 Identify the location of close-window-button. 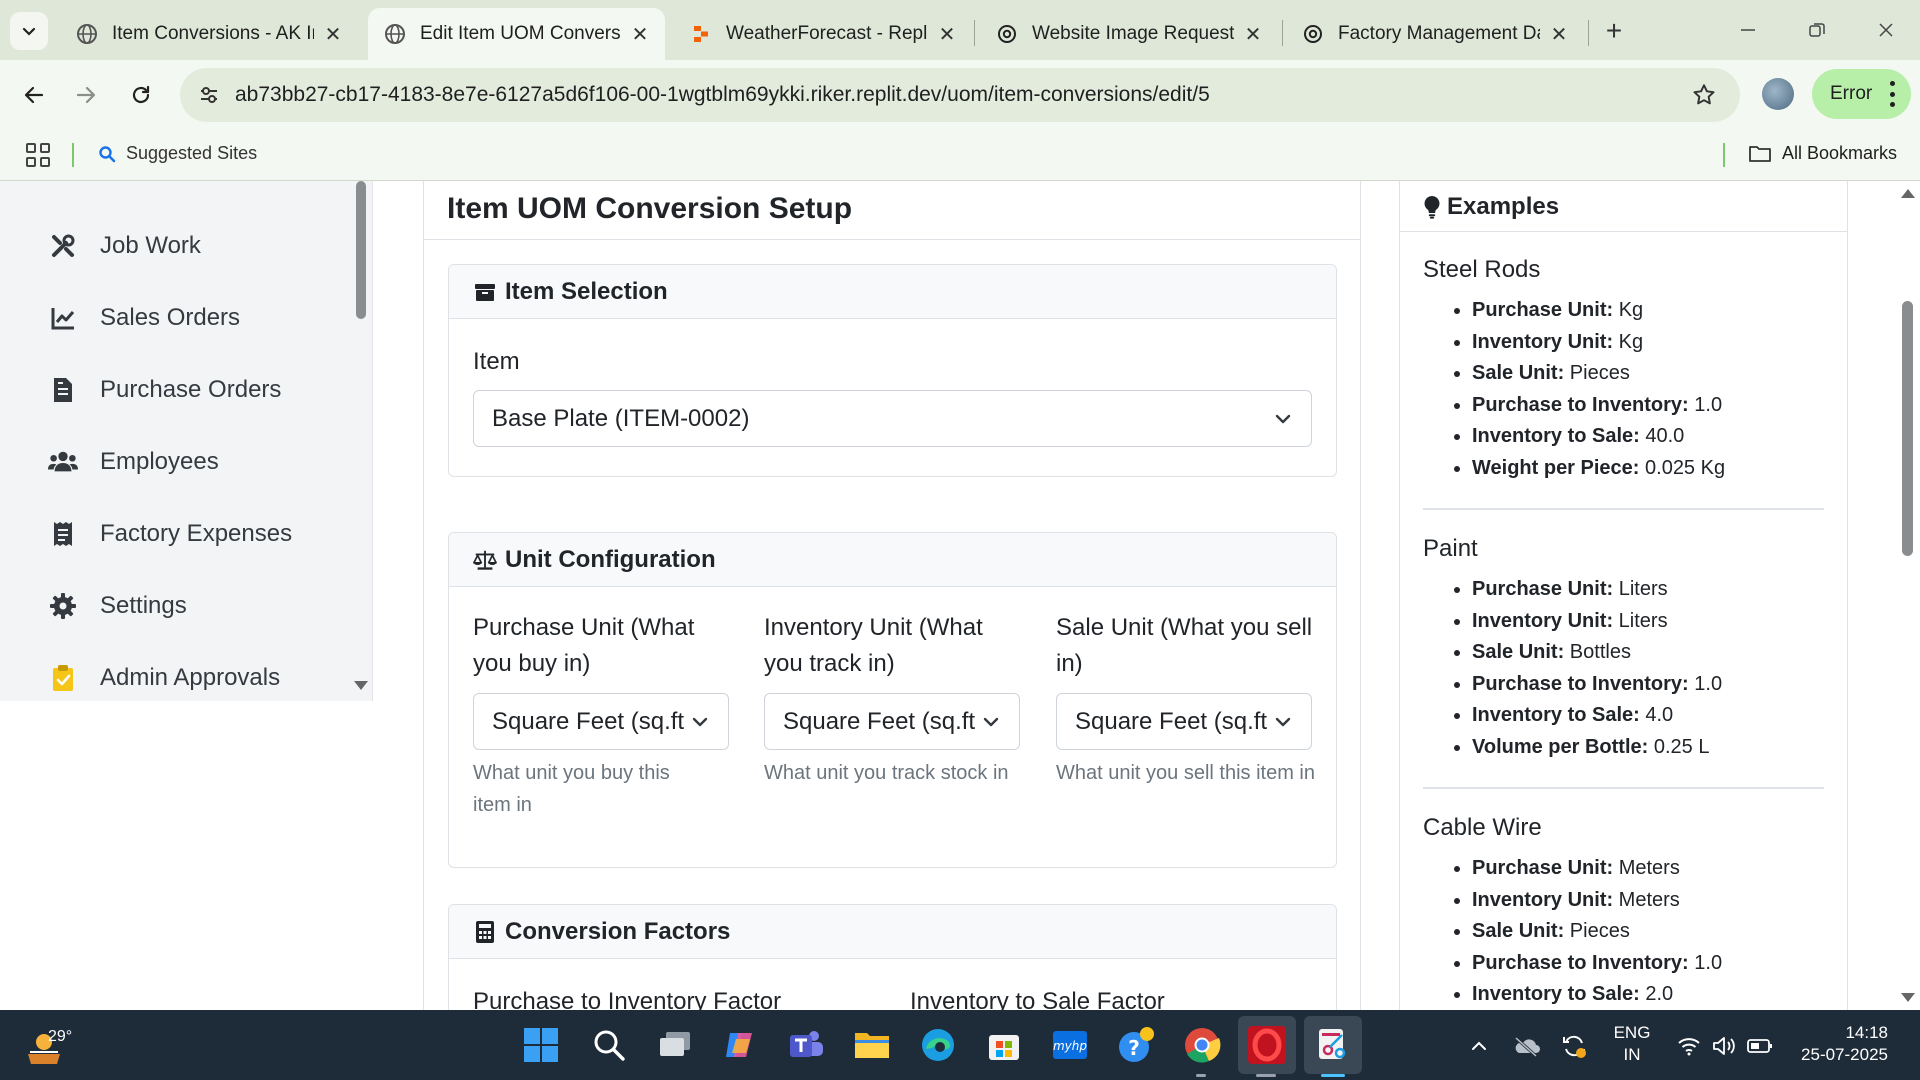
(1886, 30).